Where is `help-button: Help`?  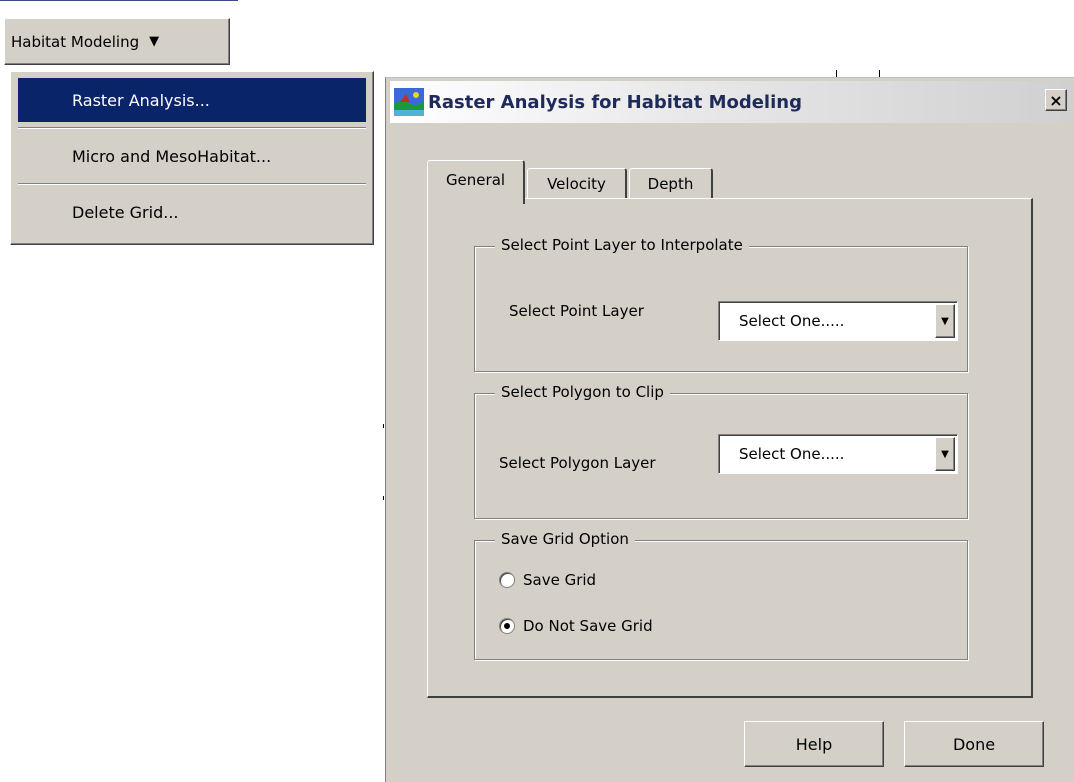
help-button: Help is located at coordinates (814, 744).